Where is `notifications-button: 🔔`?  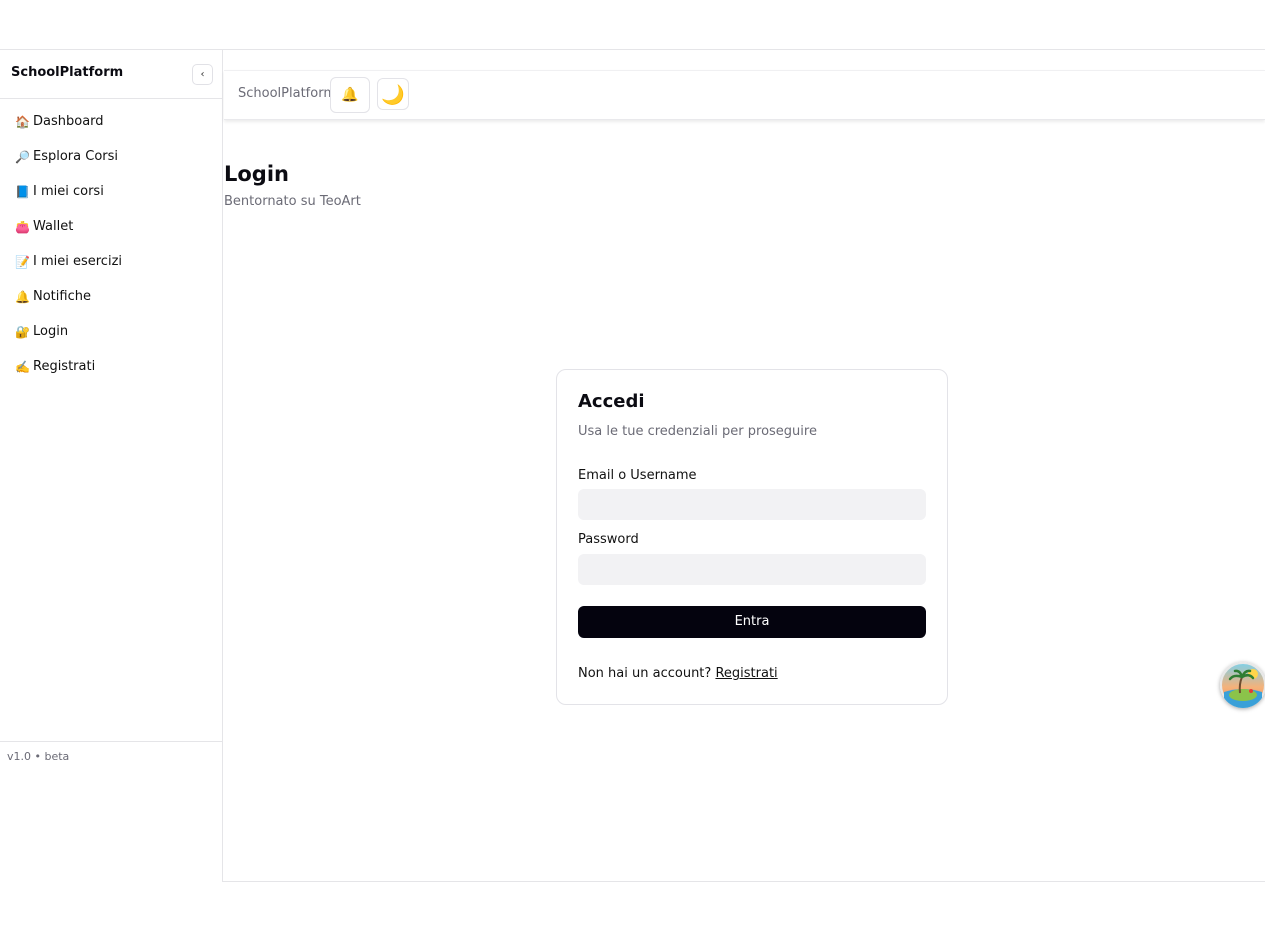 notifications-button: 🔔 is located at coordinates (350, 95).